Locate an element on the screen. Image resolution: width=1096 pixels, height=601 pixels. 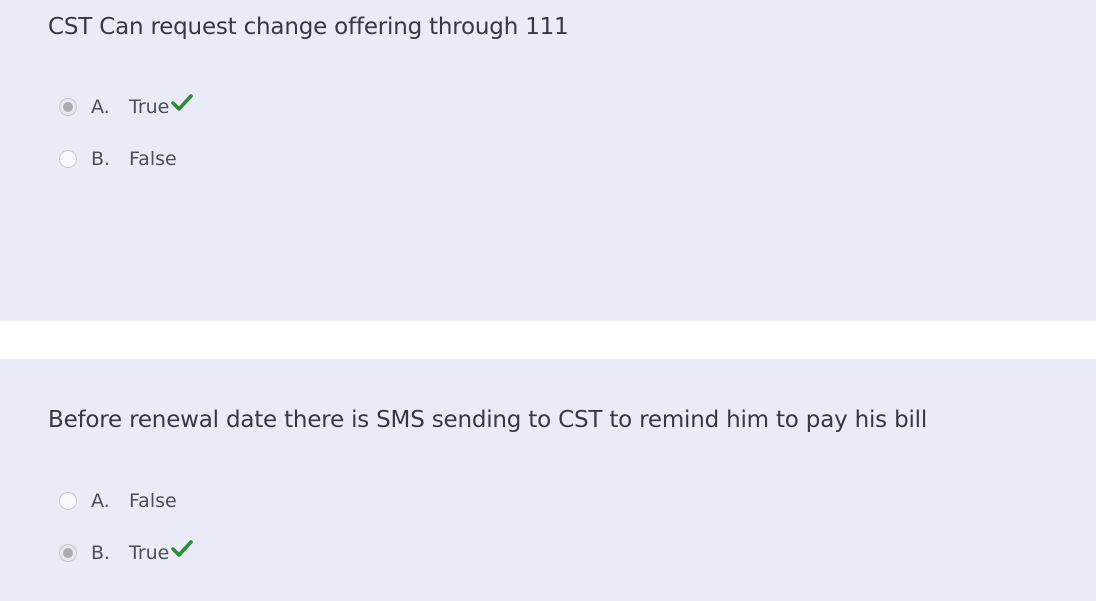
answer-option-a: A. False is located at coordinates (118, 501).